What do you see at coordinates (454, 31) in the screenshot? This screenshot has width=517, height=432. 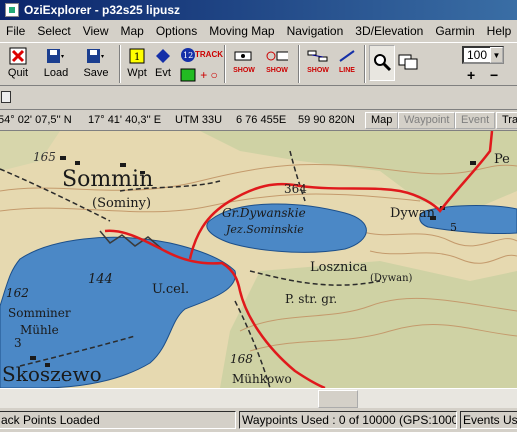 I see `menu-garmin: Garmin` at bounding box center [454, 31].